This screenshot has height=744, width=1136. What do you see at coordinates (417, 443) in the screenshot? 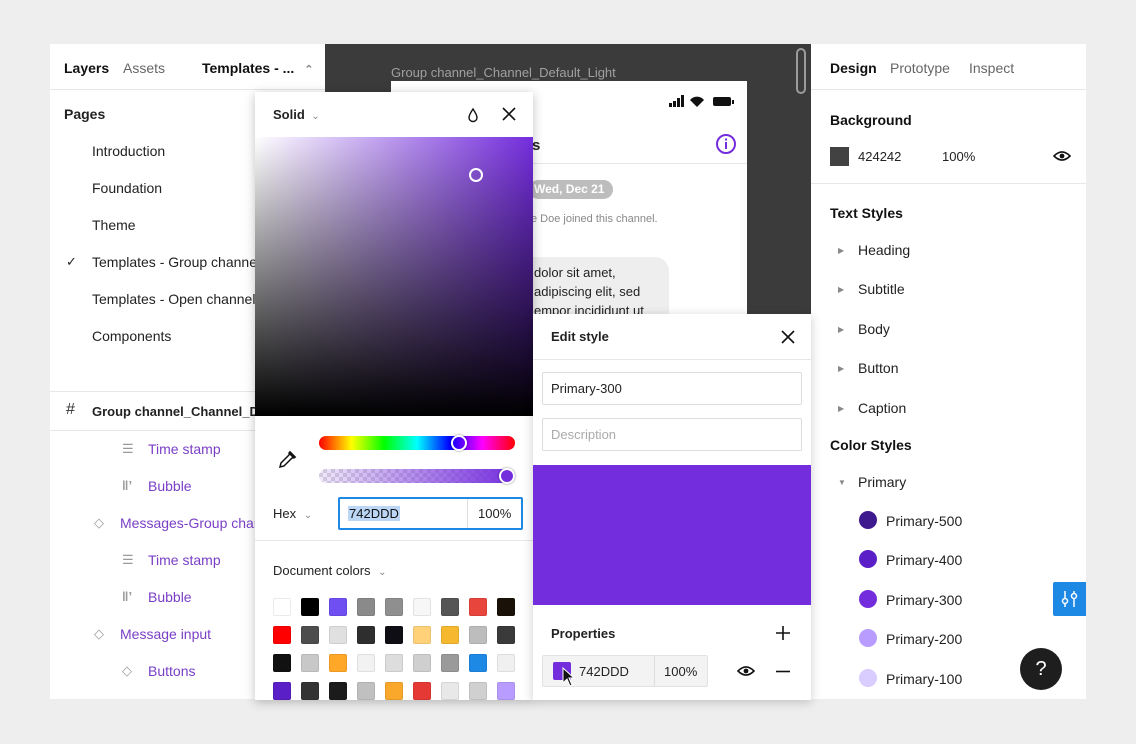
I see `hue-slider` at bounding box center [417, 443].